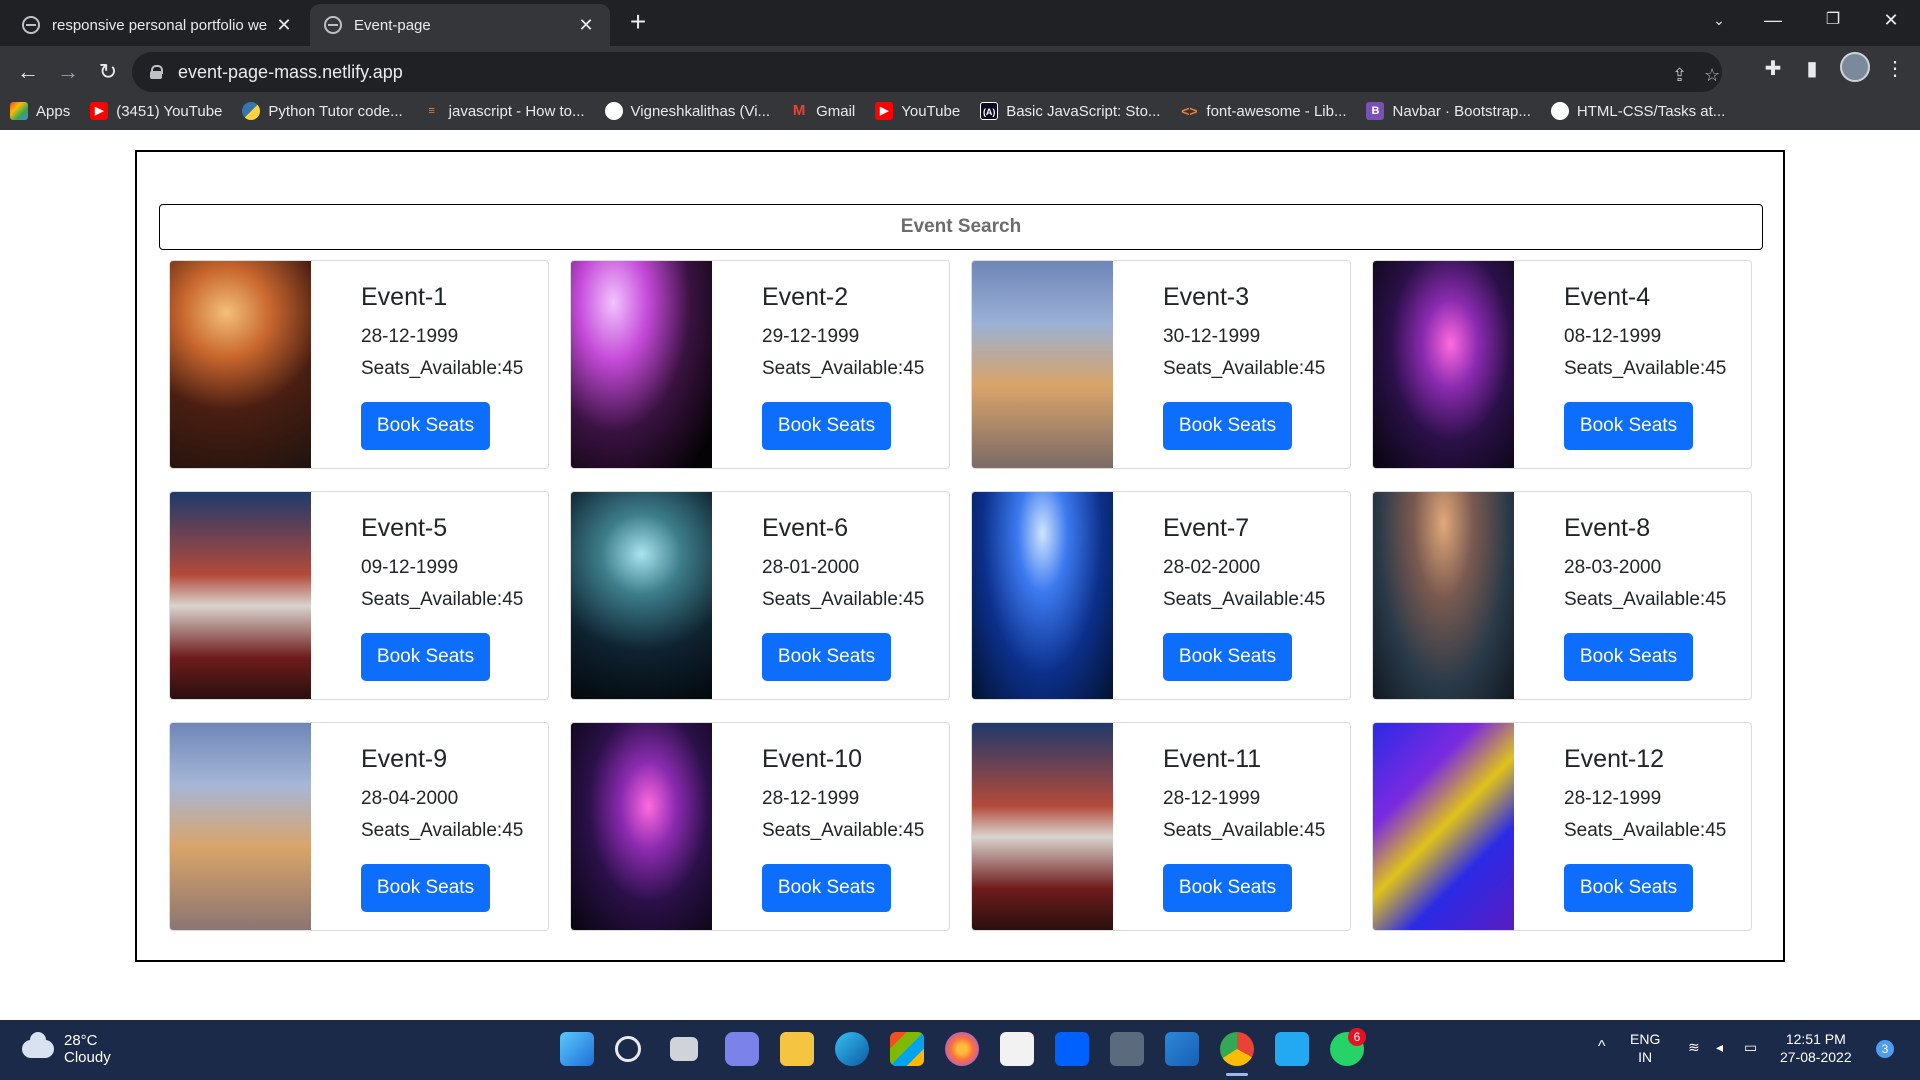 The image size is (1920, 1080). I want to click on bookmark-star-icon: ☆, so click(1712, 75).